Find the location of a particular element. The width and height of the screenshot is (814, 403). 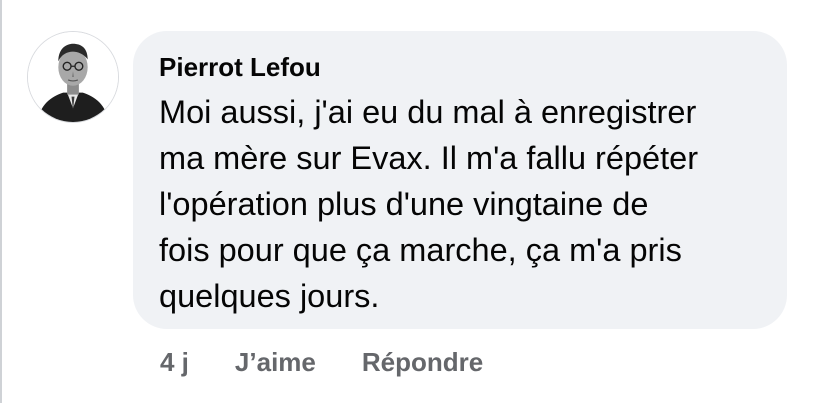

reply-button: Répondre is located at coordinates (422, 362).